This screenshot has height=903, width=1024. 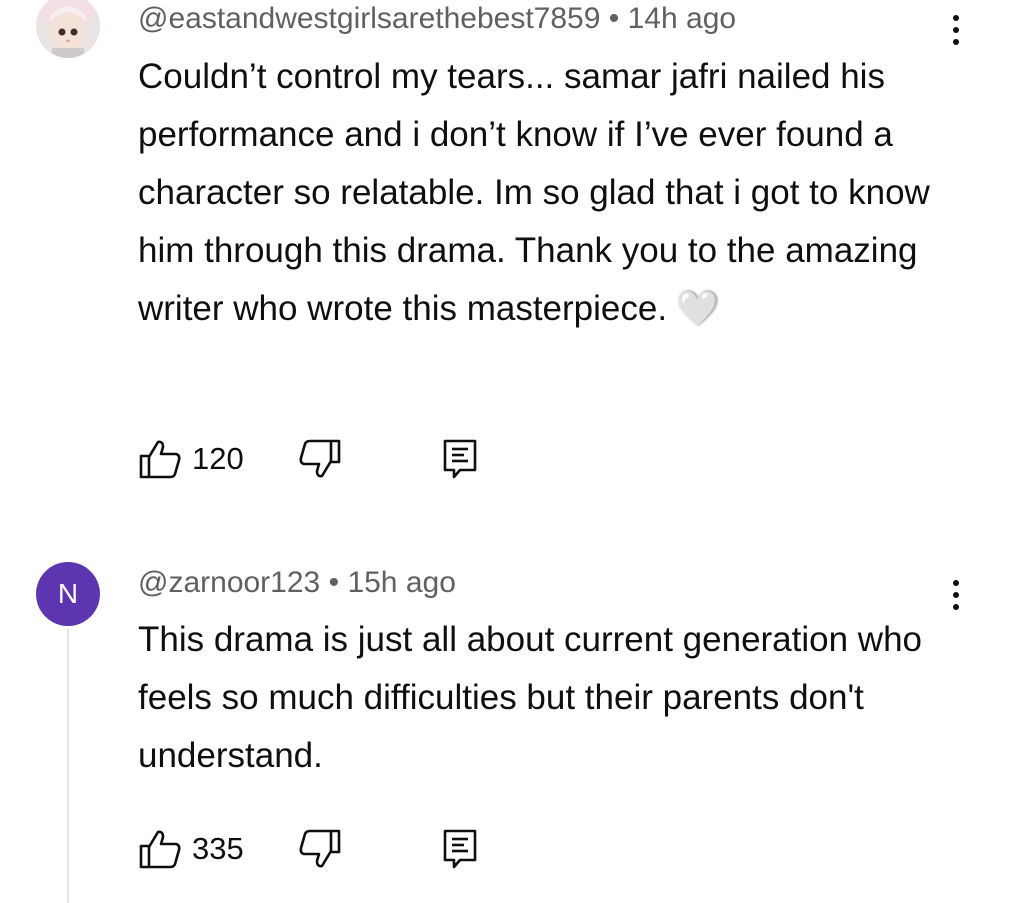 What do you see at coordinates (348, 459) in the screenshot?
I see `comment-actions: 120` at bounding box center [348, 459].